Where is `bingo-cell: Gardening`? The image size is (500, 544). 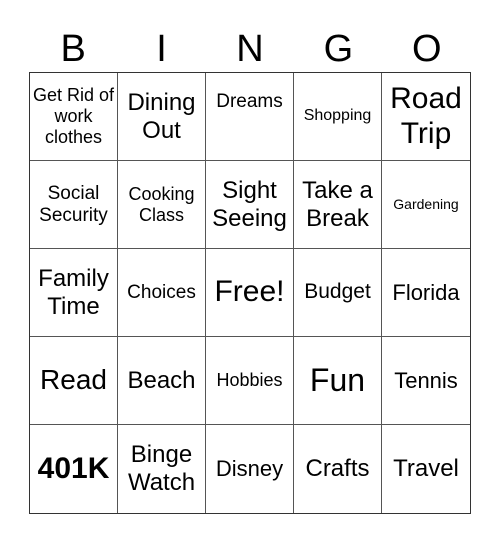 bingo-cell: Gardening is located at coordinates (426, 205).